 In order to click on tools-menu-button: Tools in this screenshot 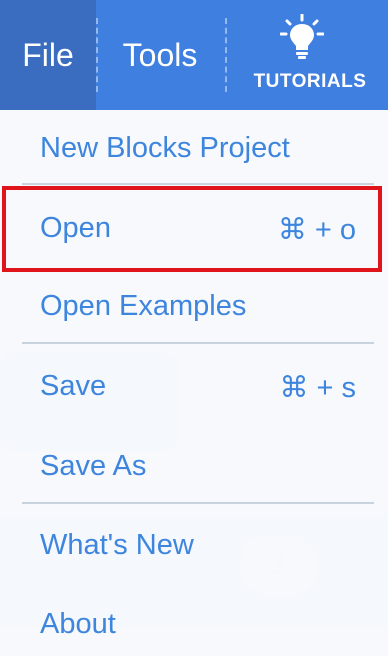, I will do `click(160, 55)`.